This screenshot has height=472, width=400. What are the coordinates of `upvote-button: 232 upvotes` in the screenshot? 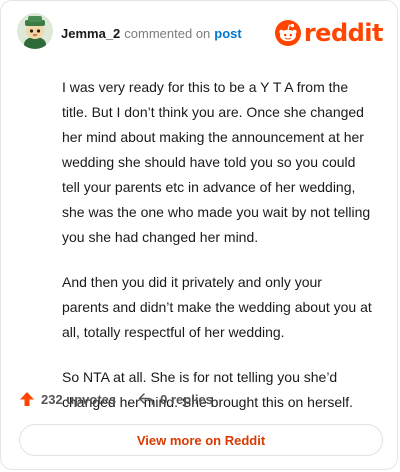 It's located at (67, 399).